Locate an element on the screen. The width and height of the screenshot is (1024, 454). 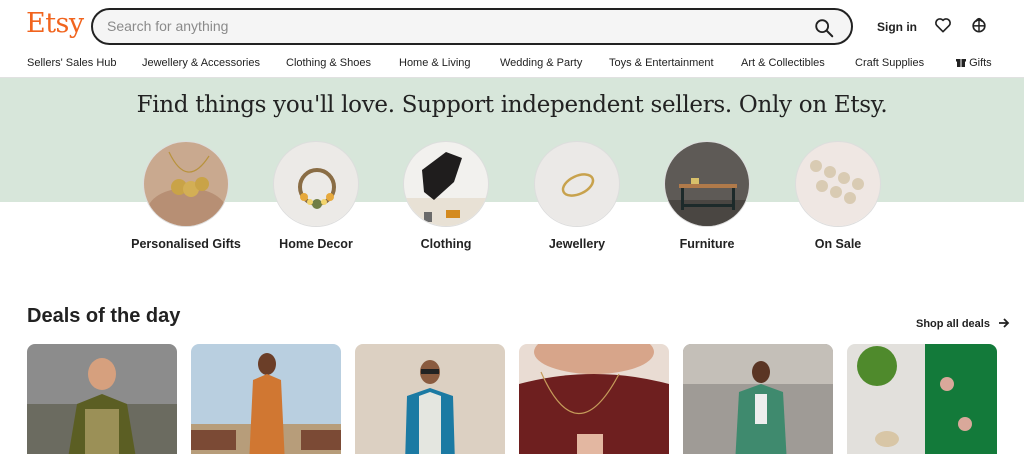
nav-item-art-collectibles: Art & Collectibles is located at coordinates (783, 63).